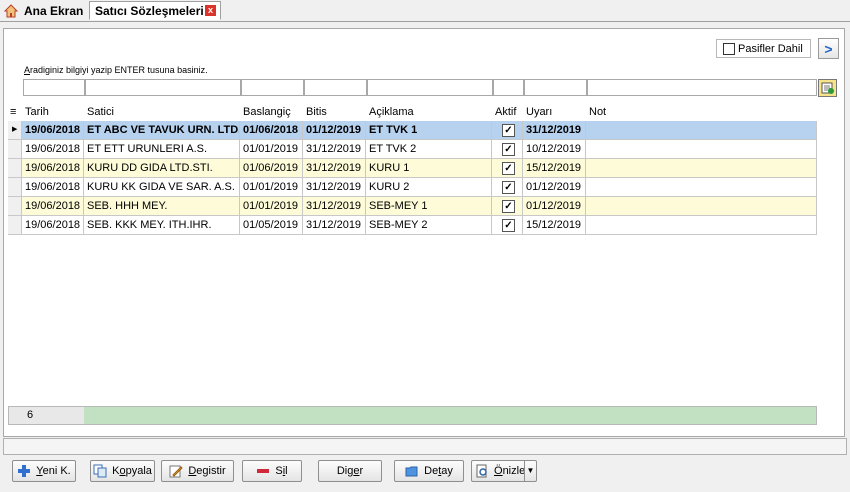  I want to click on cell-satici: ET ABC VE TAVUK URN. LTD.ŞTİ, so click(162, 130).